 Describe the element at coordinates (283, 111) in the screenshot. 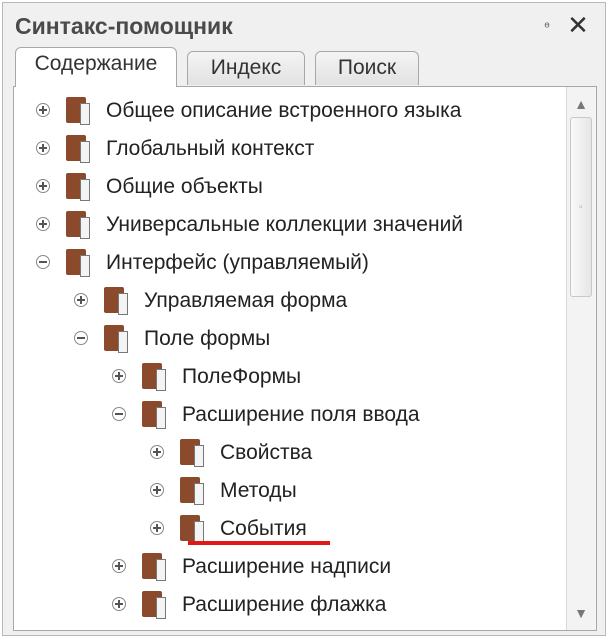

I see `tree-item-label: Общее описание встроенного языка` at that location.